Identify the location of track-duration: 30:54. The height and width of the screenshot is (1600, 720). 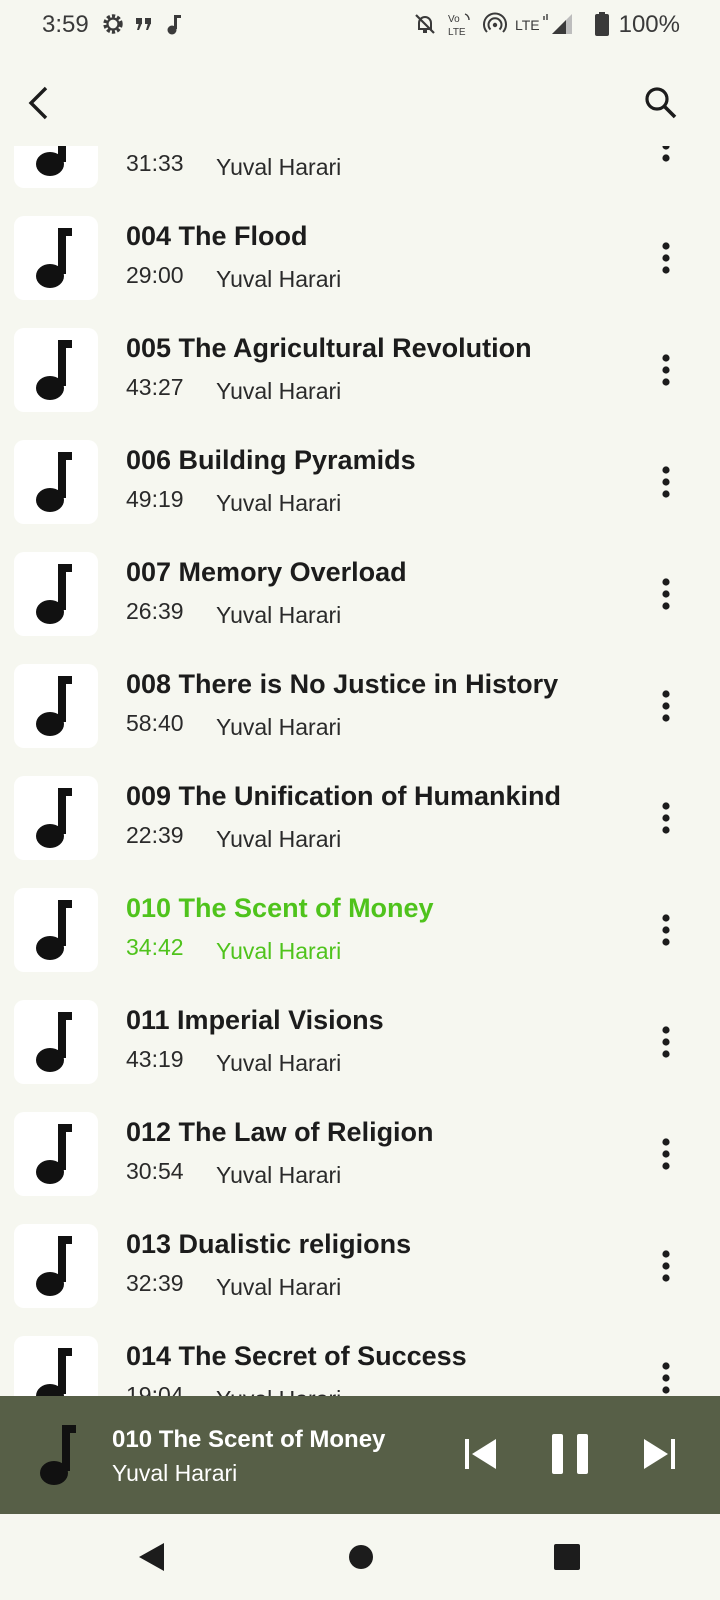
(155, 1171).